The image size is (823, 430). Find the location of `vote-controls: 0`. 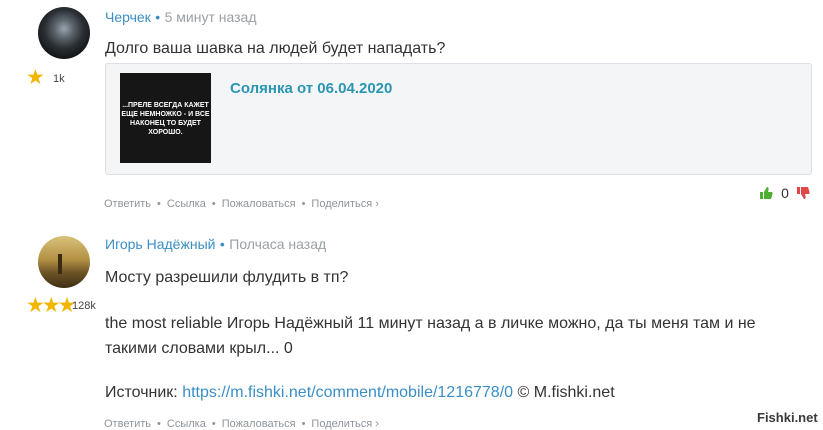

vote-controls: 0 is located at coordinates (785, 194).